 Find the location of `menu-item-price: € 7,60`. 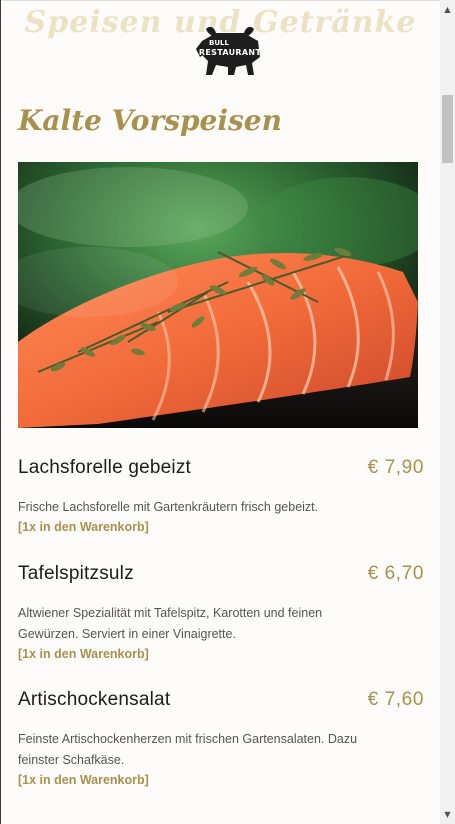

menu-item-price: € 7,60 is located at coordinates (395, 699).